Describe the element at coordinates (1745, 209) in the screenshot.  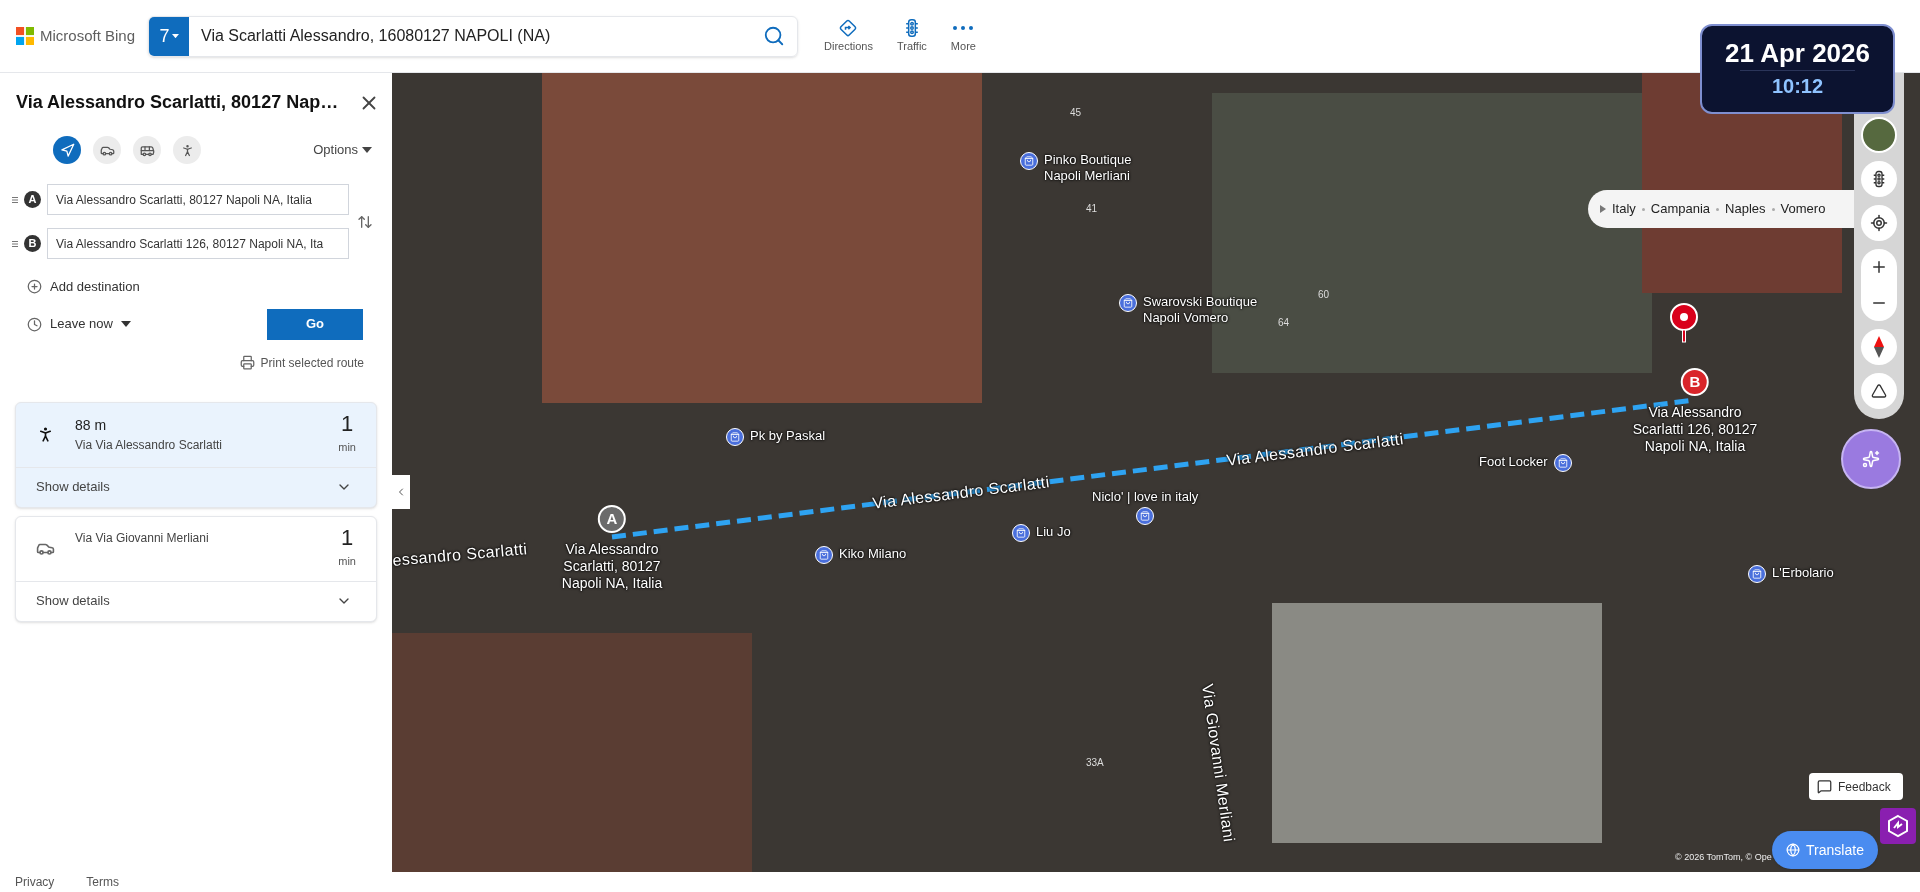
I see `breadcrumb-link: Naples` at that location.